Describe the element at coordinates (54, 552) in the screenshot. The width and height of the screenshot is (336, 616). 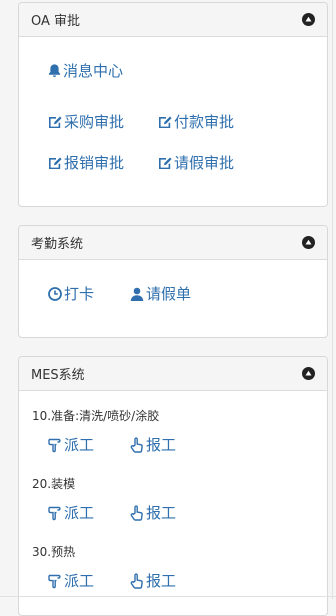
I see `mes-step-label: 30.预热` at that location.